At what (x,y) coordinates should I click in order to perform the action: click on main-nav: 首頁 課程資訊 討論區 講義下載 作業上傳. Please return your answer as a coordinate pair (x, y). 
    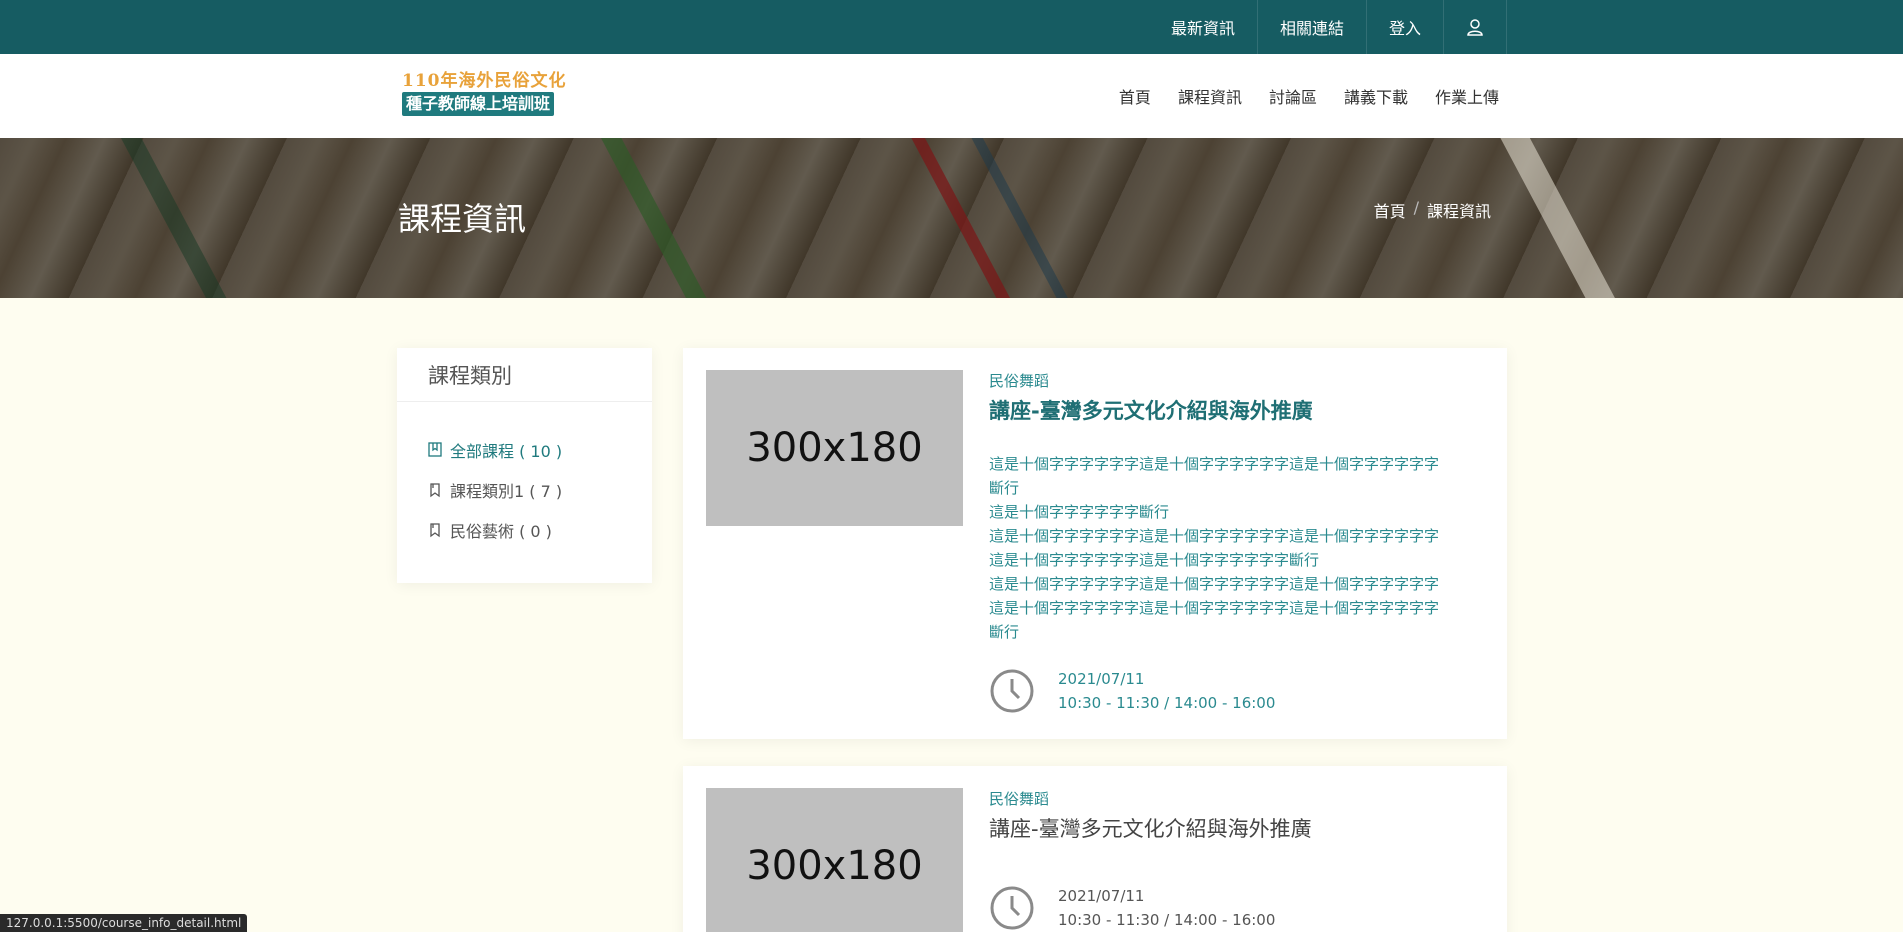
    Looking at the image, I should click on (1309, 96).